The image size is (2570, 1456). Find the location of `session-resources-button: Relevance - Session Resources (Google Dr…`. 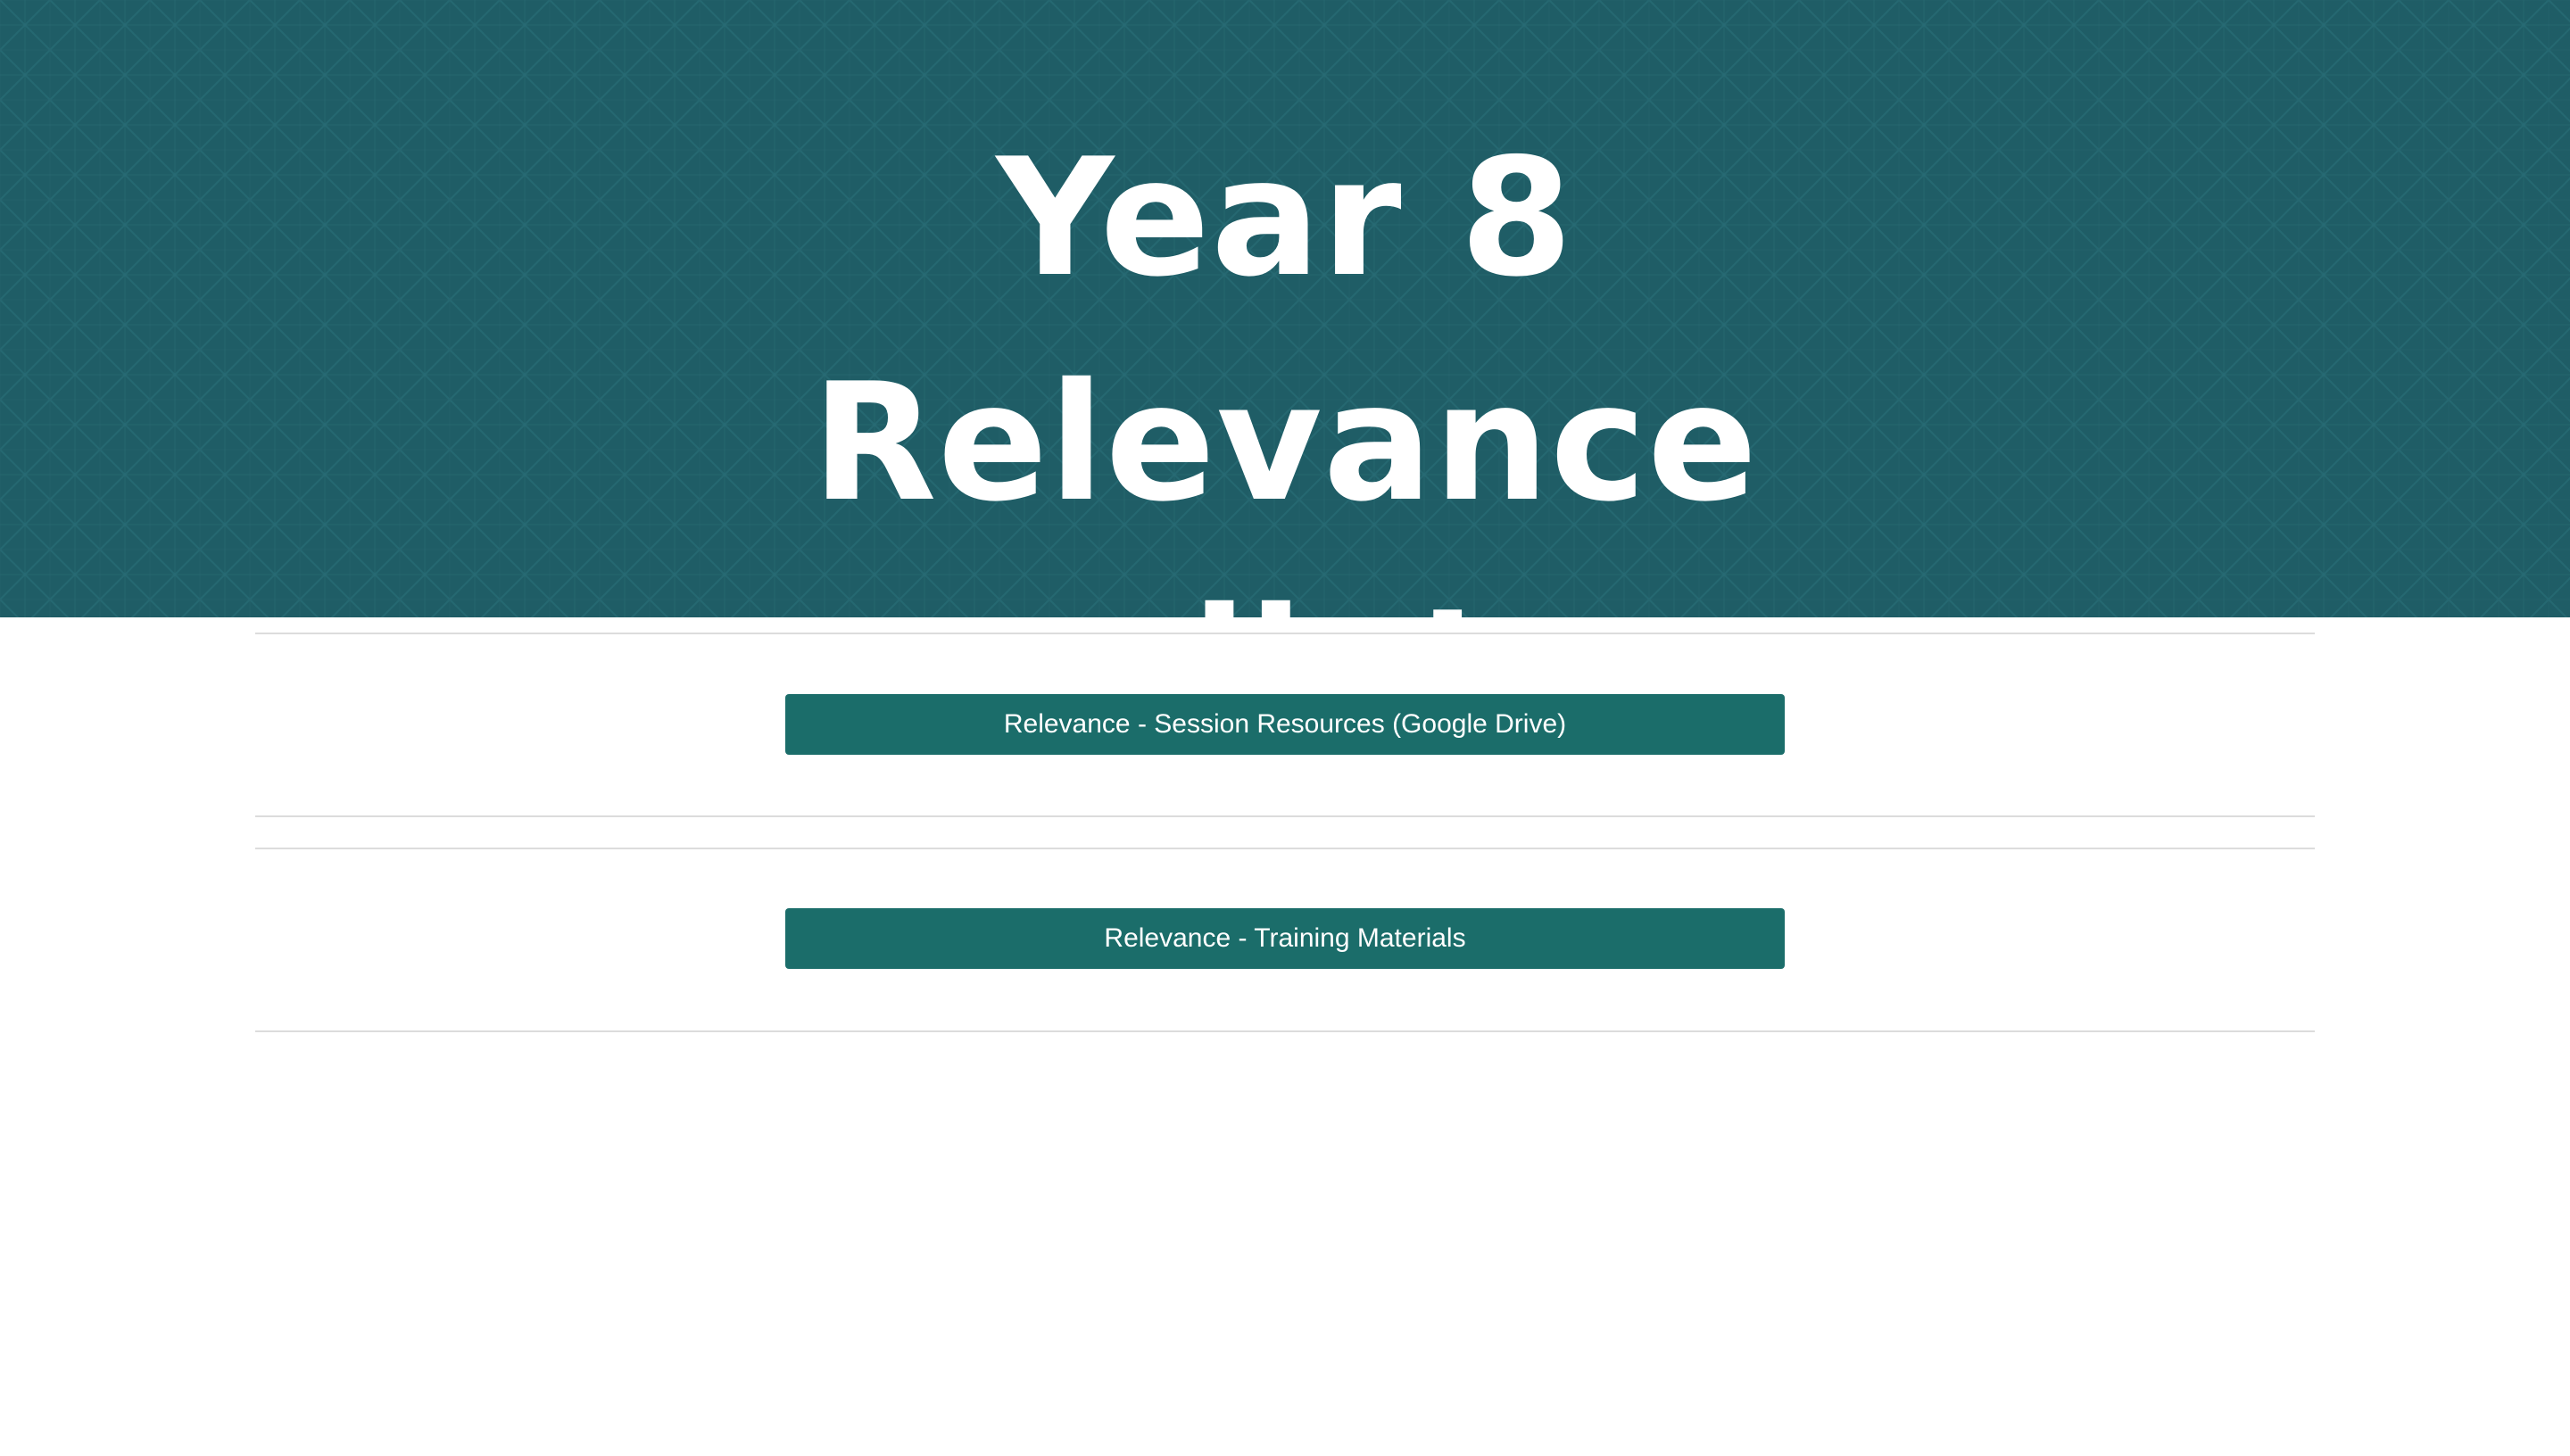

session-resources-button: Relevance - Session Resources (Google Dr… is located at coordinates (1285, 724).